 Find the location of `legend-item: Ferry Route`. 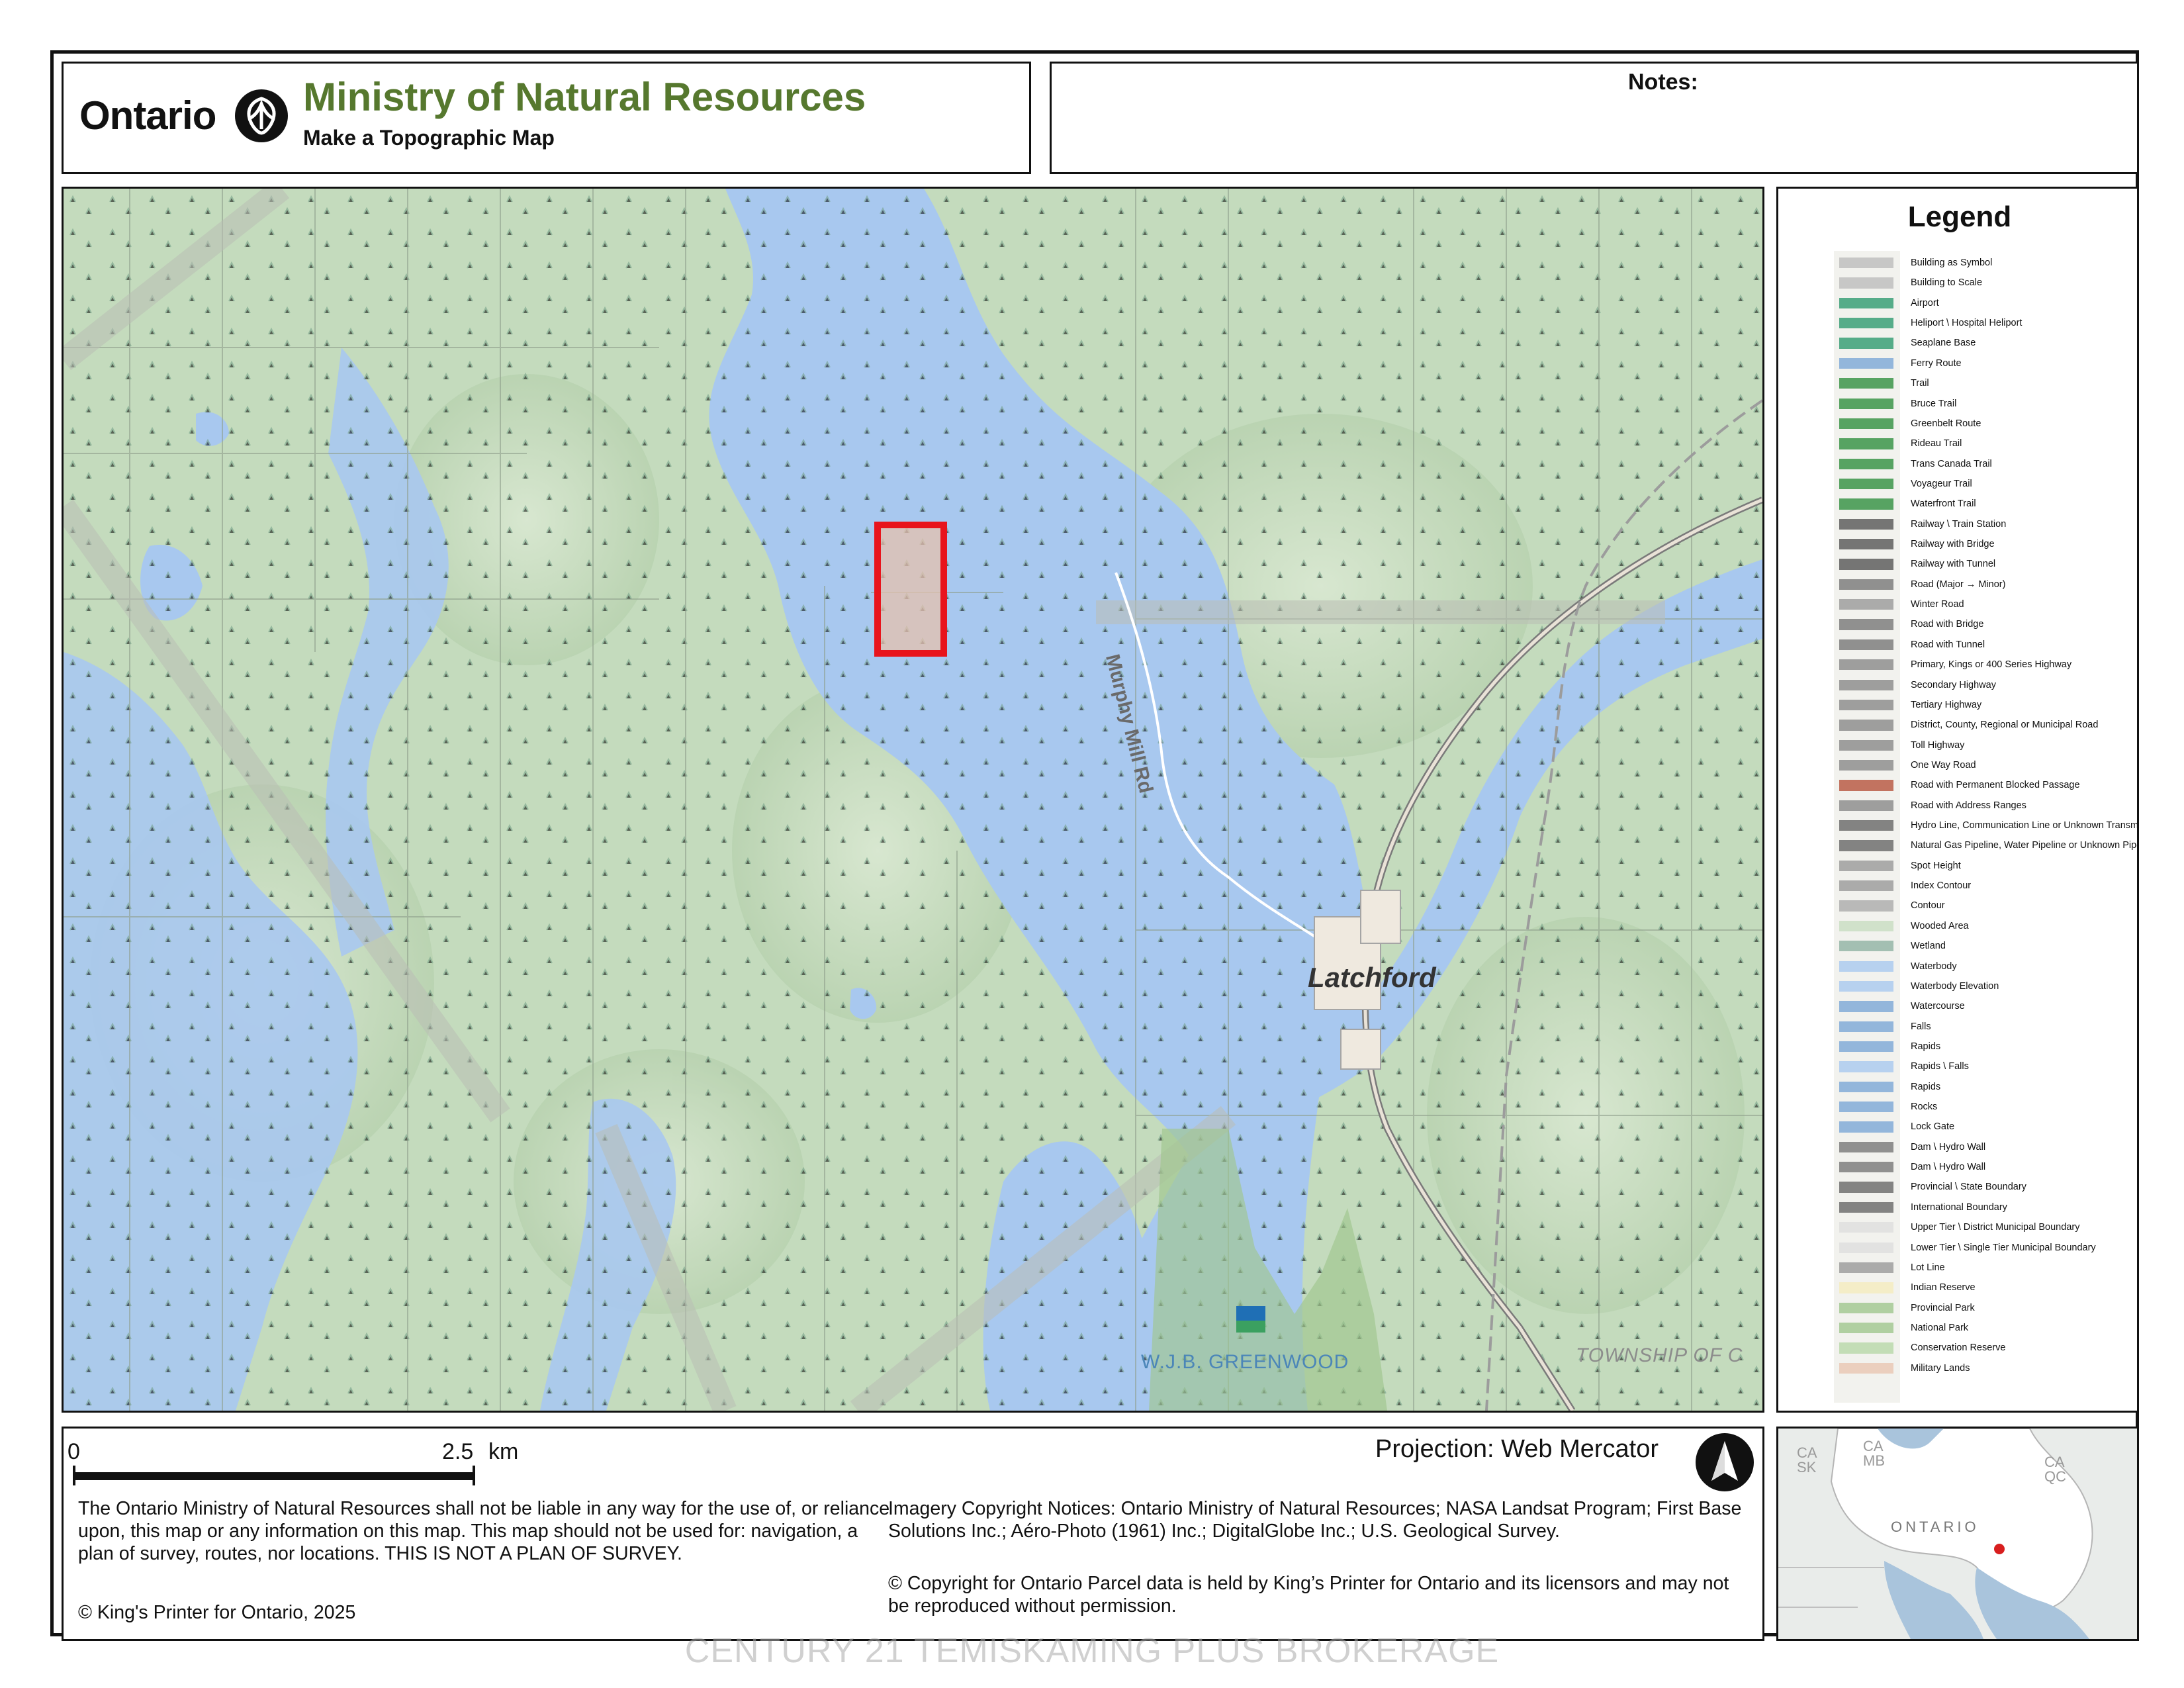

legend-item: Ferry Route is located at coordinates (1957, 365).